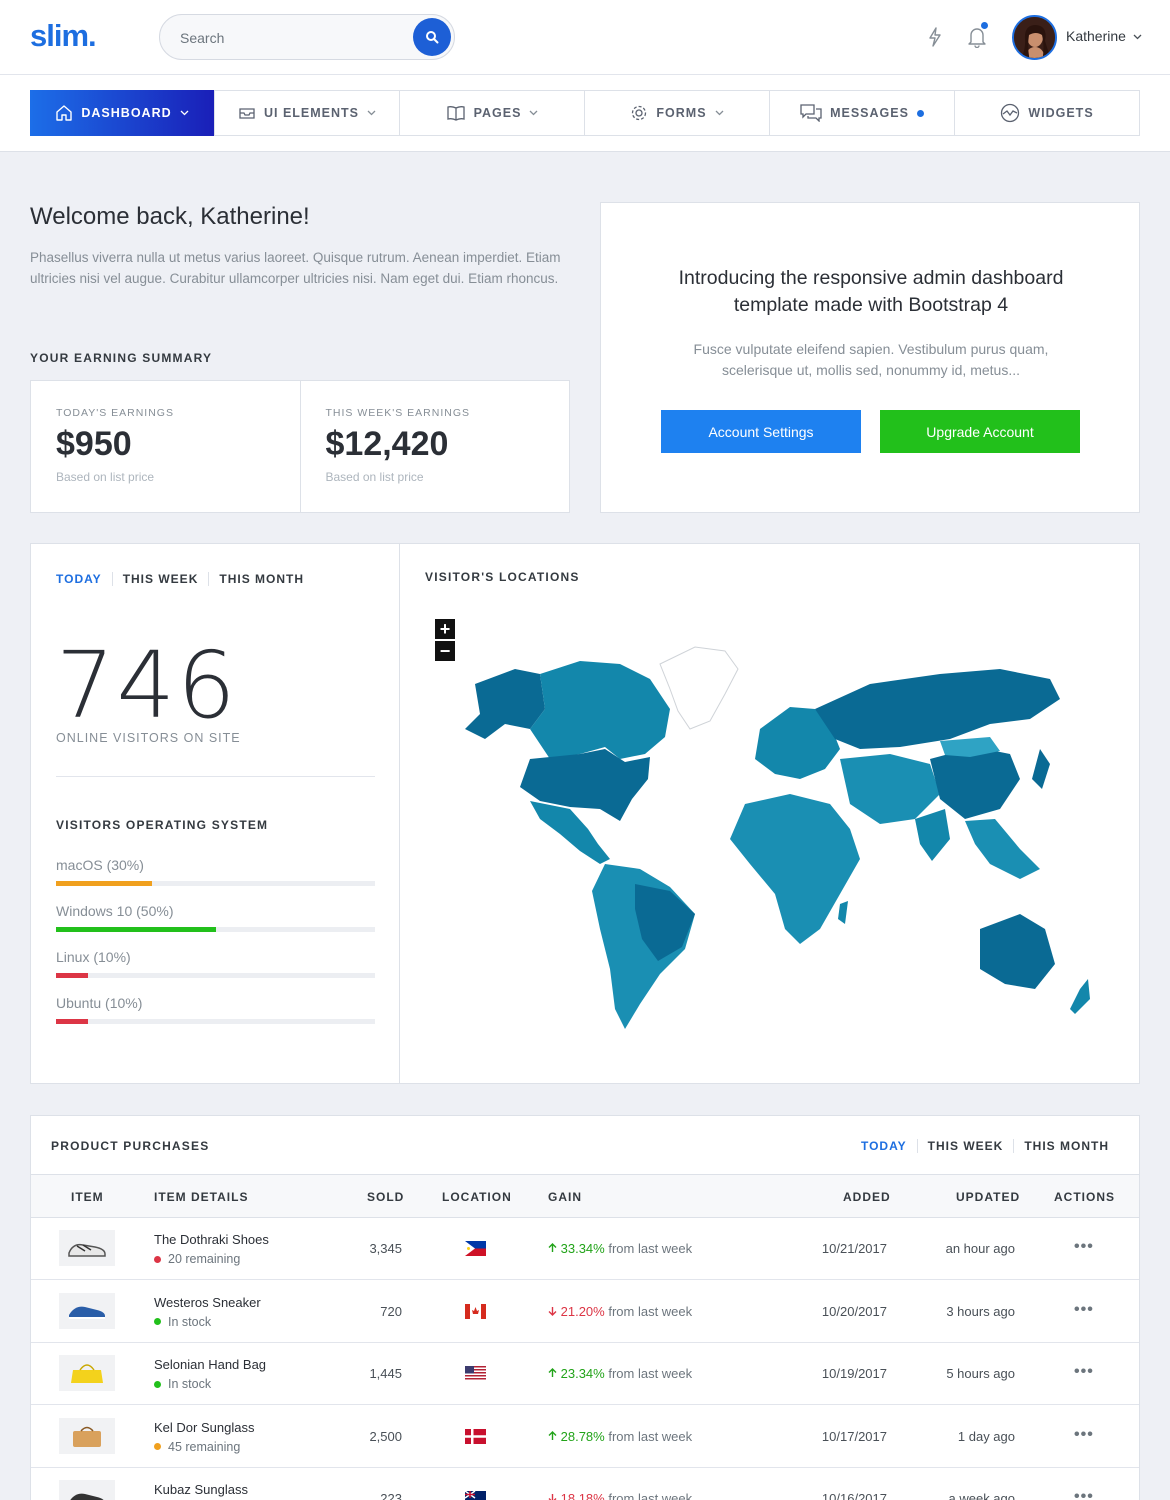 This screenshot has width=1170, height=1500. I want to click on stock-text: 45 remaining, so click(204, 1446).